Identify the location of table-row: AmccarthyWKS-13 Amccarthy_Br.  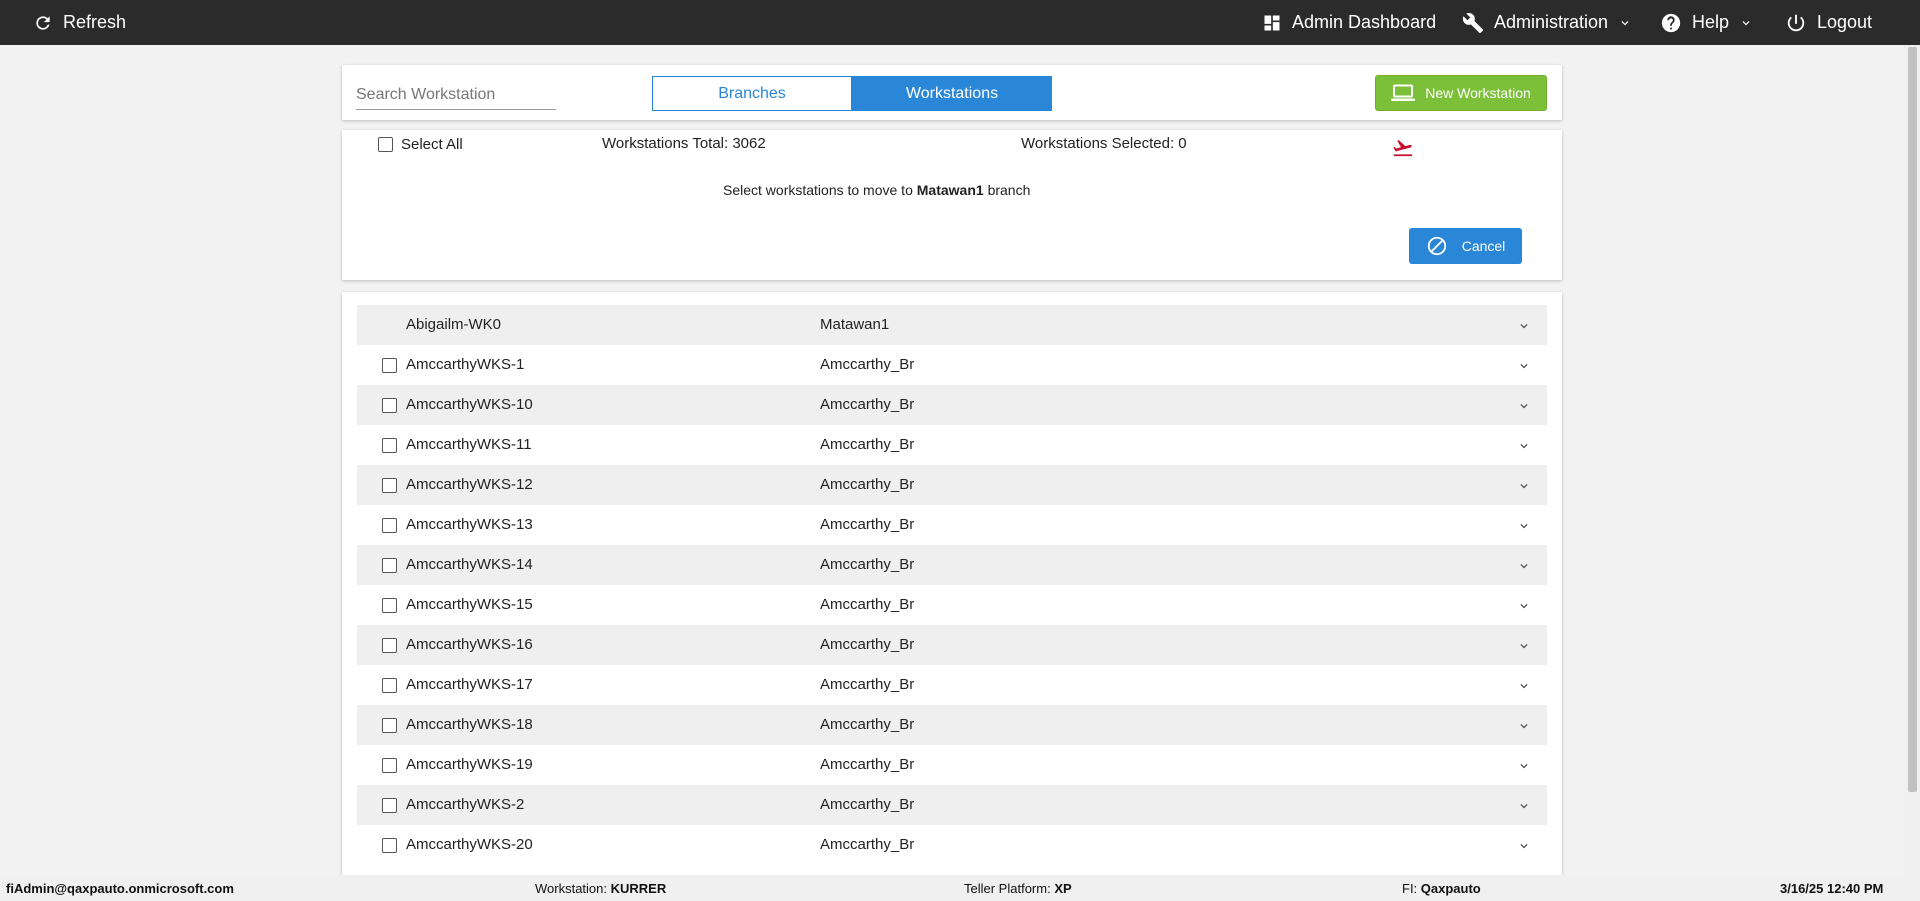
(952, 525).